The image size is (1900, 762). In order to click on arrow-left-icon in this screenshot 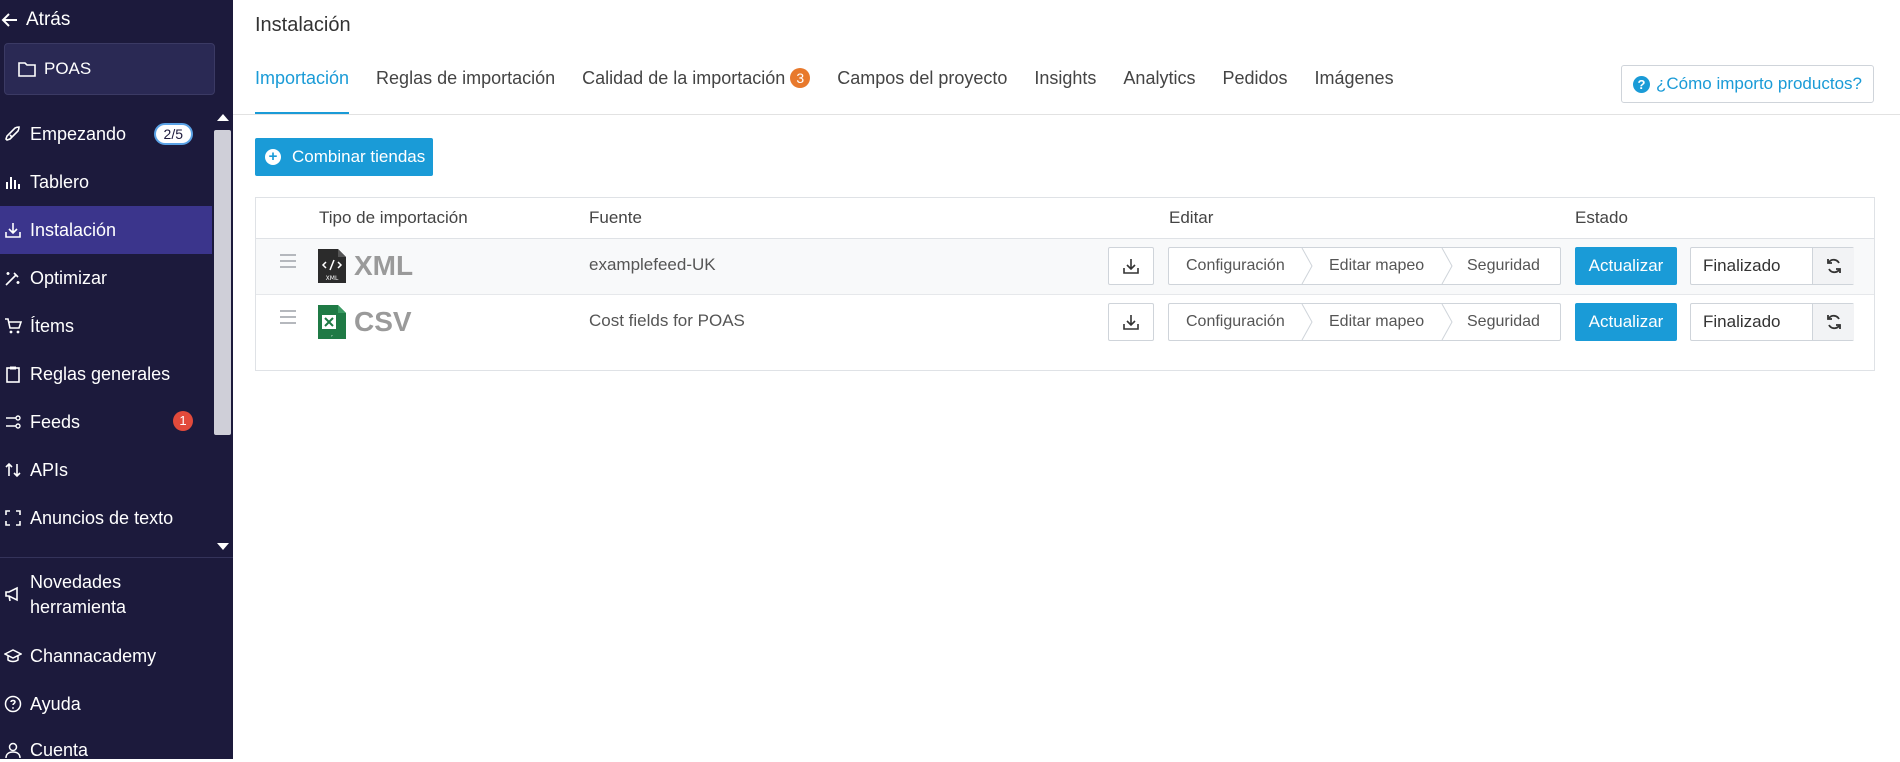, I will do `click(9, 20)`.